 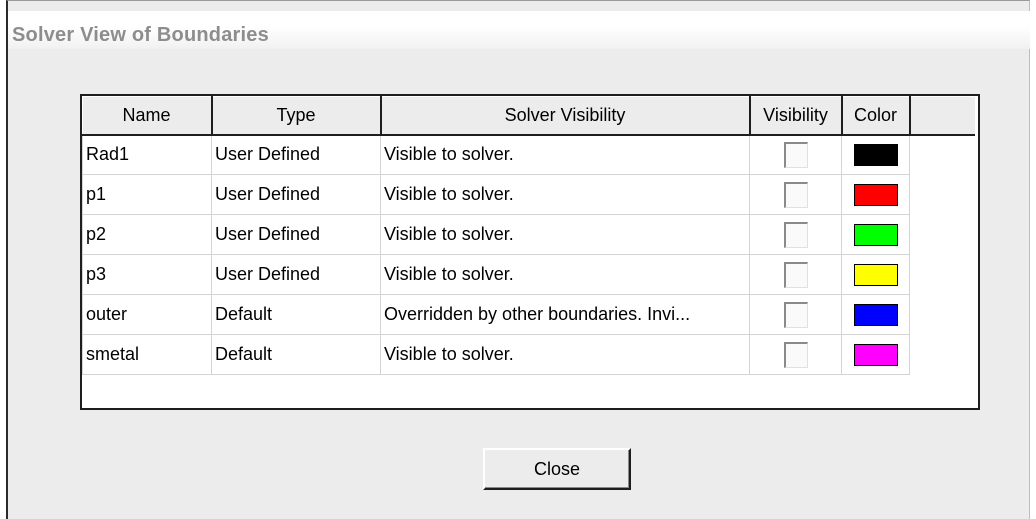 I want to click on cell-name: smetal, so click(x=147, y=354).